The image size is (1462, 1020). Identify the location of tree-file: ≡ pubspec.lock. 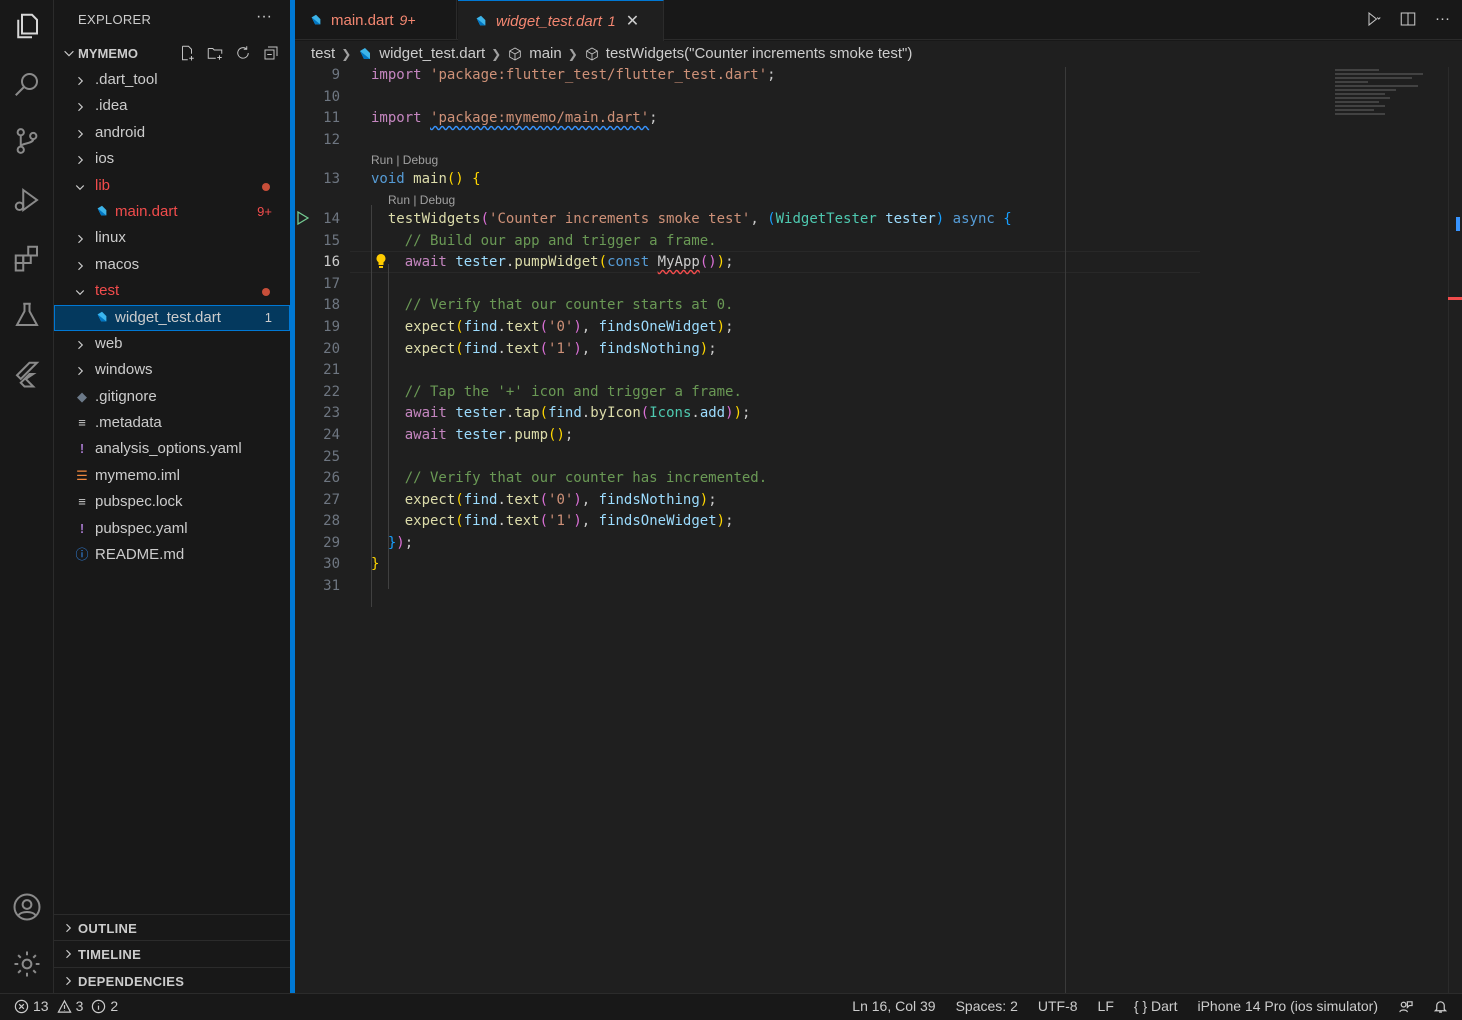
(172, 502).